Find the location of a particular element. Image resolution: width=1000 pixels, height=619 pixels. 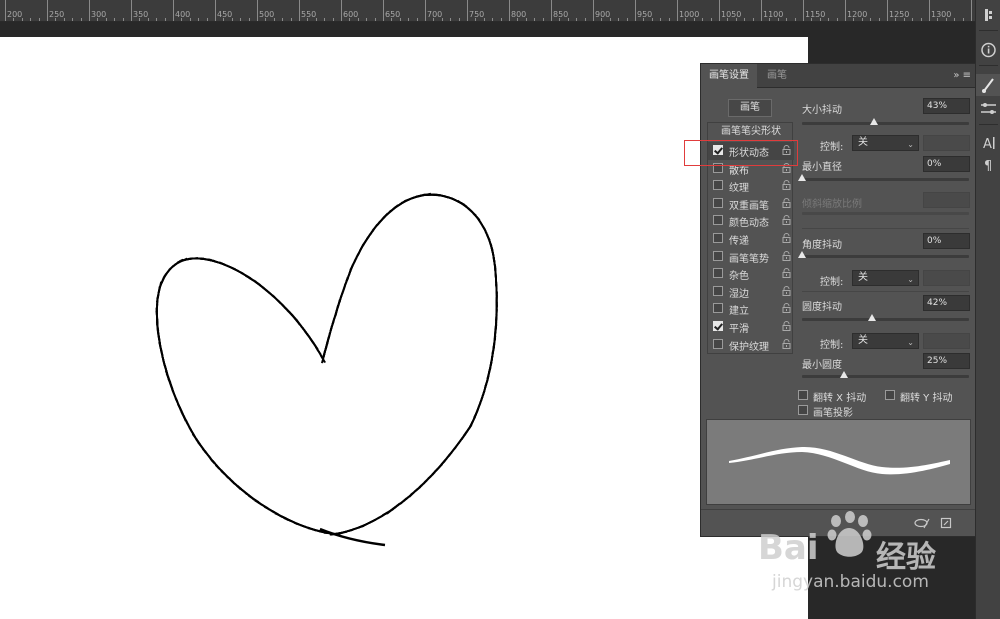

brush-option-item: 双重画笔 is located at coordinates (751, 204).